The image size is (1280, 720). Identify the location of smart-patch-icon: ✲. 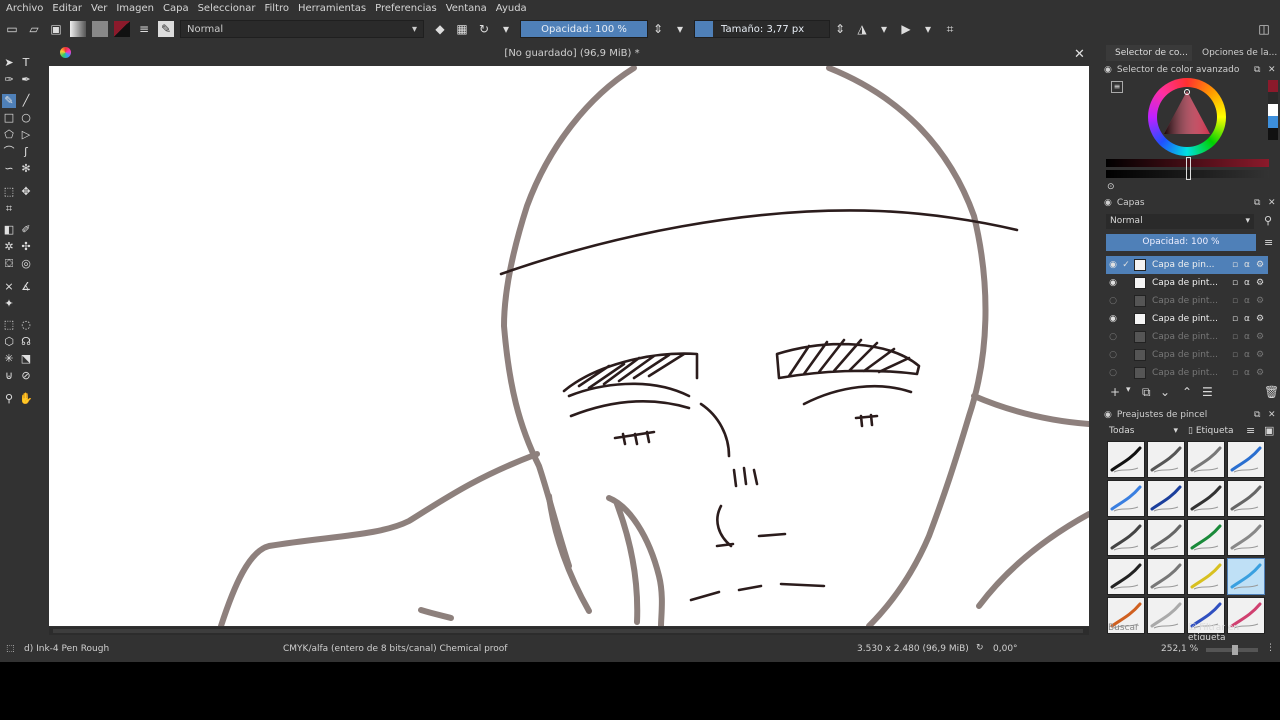
(9, 247).